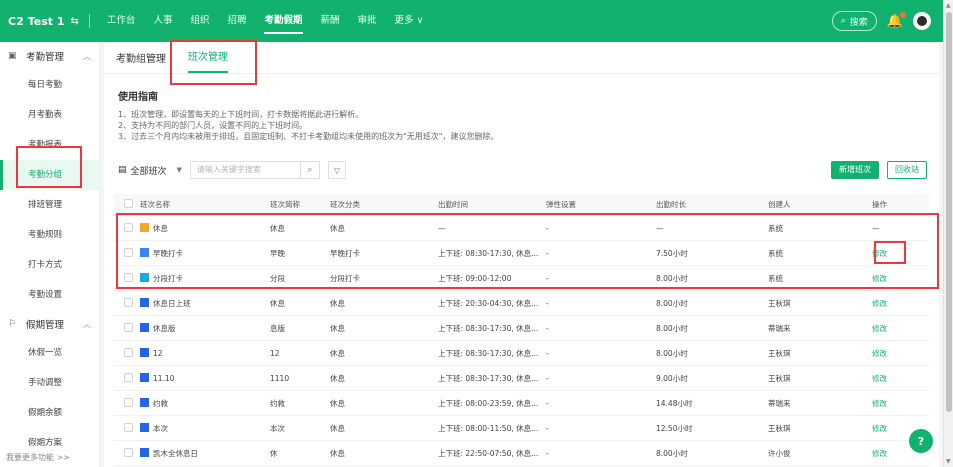  What do you see at coordinates (855, 170) in the screenshot?
I see `add-shift-button: 新增班次` at bounding box center [855, 170].